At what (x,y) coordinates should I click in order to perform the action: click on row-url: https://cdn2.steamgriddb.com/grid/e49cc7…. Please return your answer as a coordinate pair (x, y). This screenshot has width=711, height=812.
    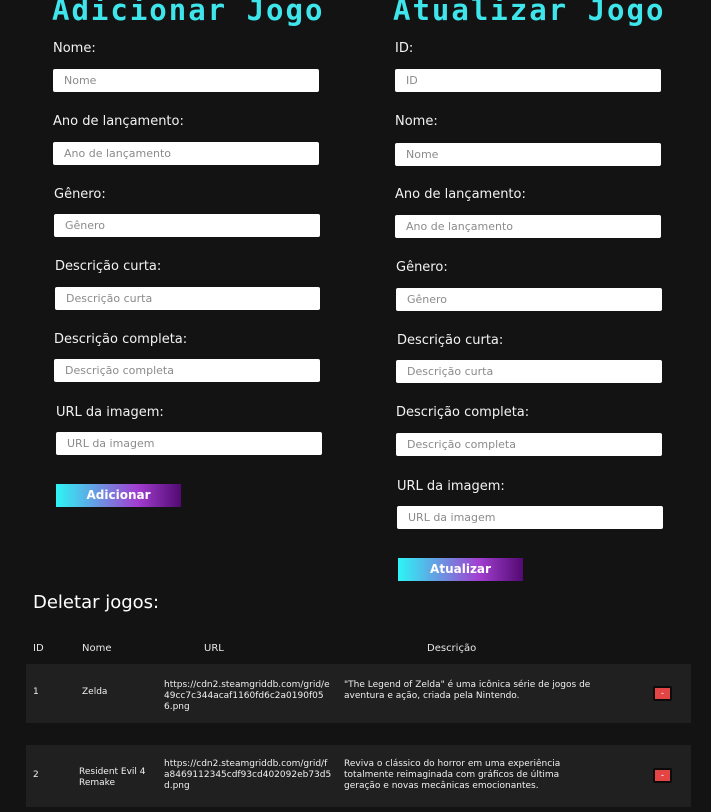
    Looking at the image, I should click on (247, 696).